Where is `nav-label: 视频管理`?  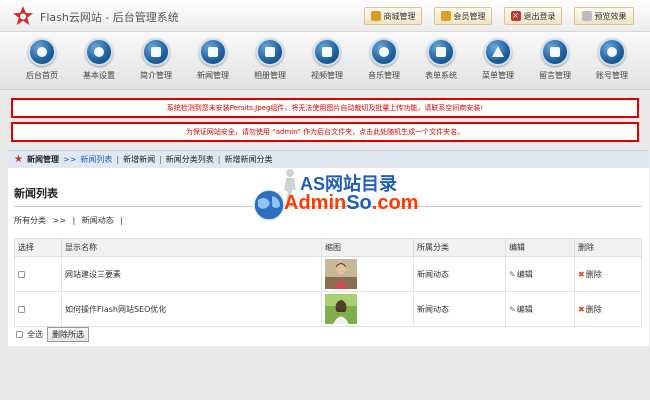
nav-label: 视频管理 is located at coordinates (327, 75).